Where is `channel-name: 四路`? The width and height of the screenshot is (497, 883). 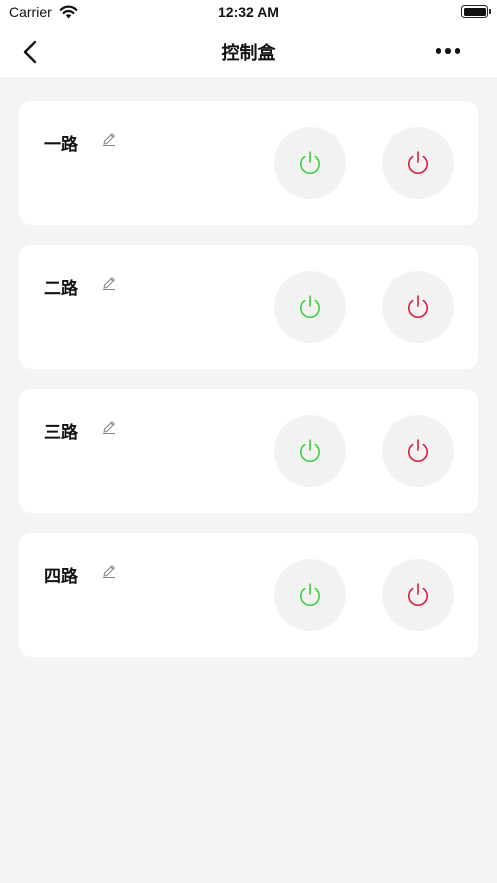
channel-name: 四路 is located at coordinates (61, 577).